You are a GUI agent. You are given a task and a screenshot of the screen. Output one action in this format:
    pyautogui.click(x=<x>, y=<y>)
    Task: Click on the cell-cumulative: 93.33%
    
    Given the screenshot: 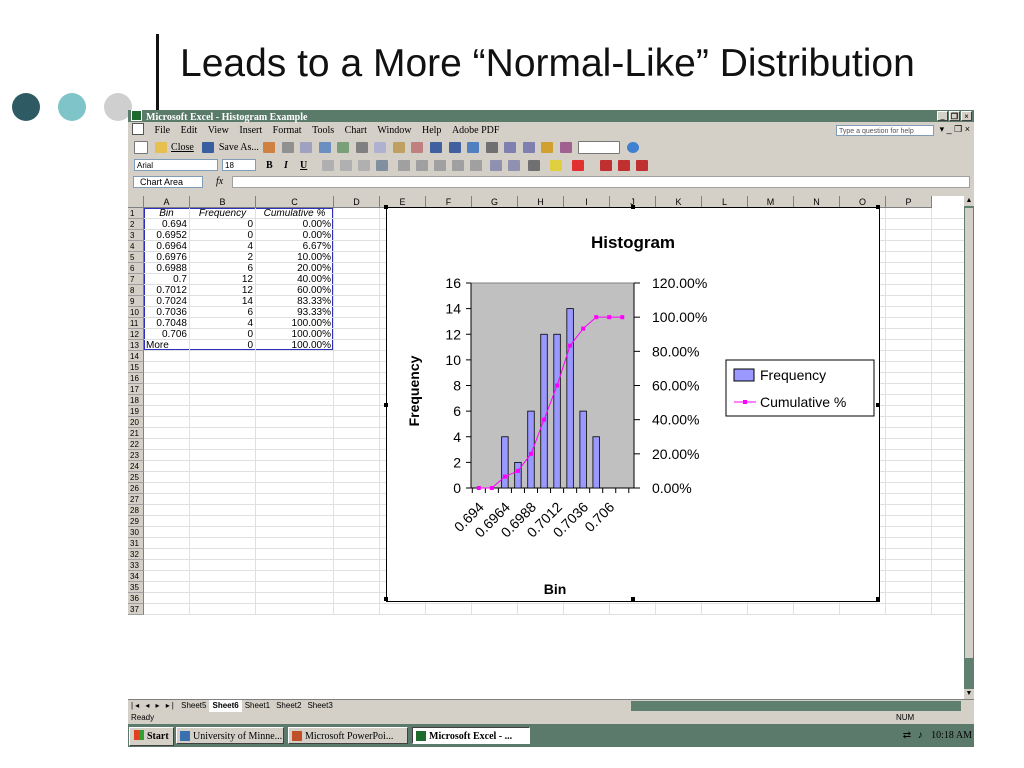 What is the action you would take?
    pyautogui.click(x=294, y=312)
    